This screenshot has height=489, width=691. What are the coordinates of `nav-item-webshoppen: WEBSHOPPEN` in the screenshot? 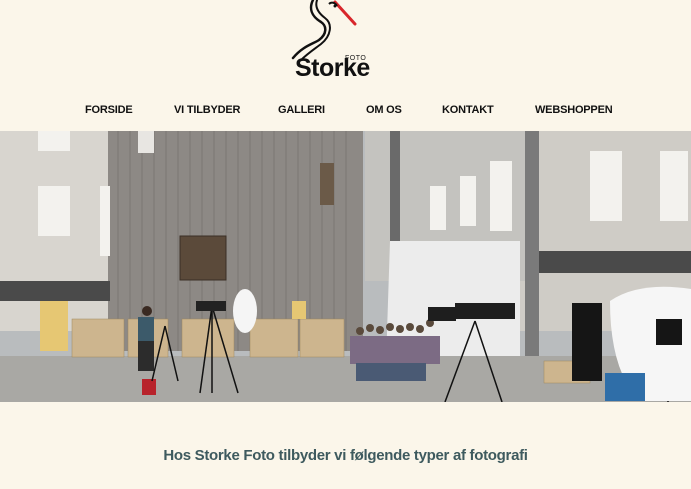 It's located at (574, 110).